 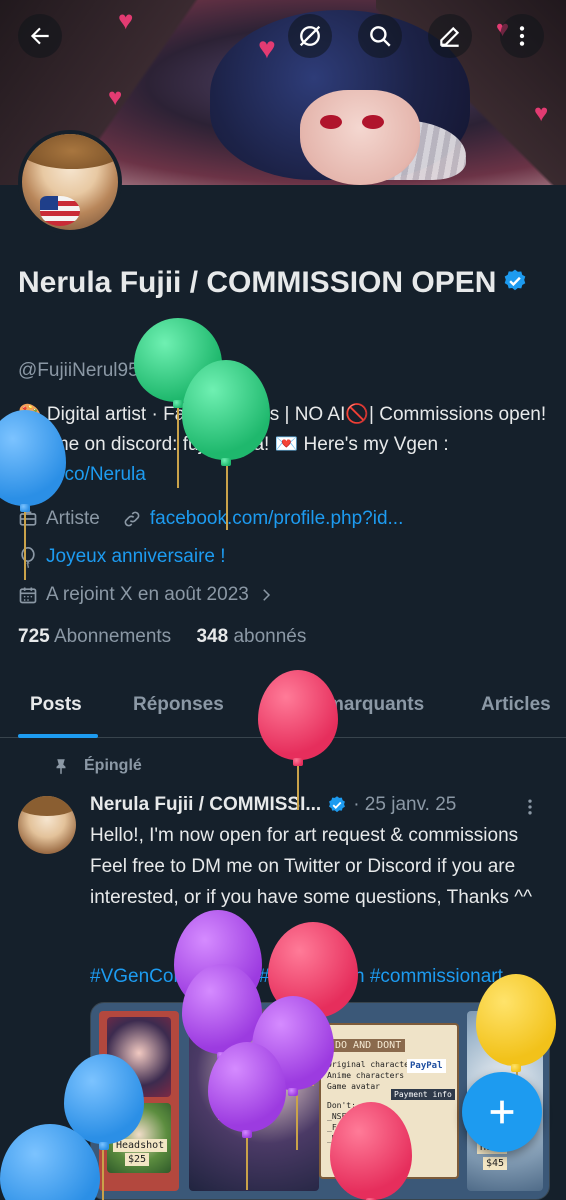 I want to click on media-dos-donts: DO AND DONT, so click(x=368, y=1045).